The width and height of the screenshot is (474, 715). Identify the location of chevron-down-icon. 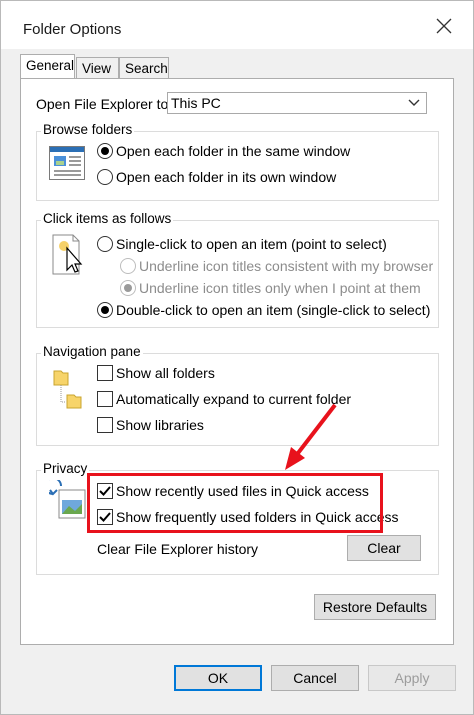
(414, 103).